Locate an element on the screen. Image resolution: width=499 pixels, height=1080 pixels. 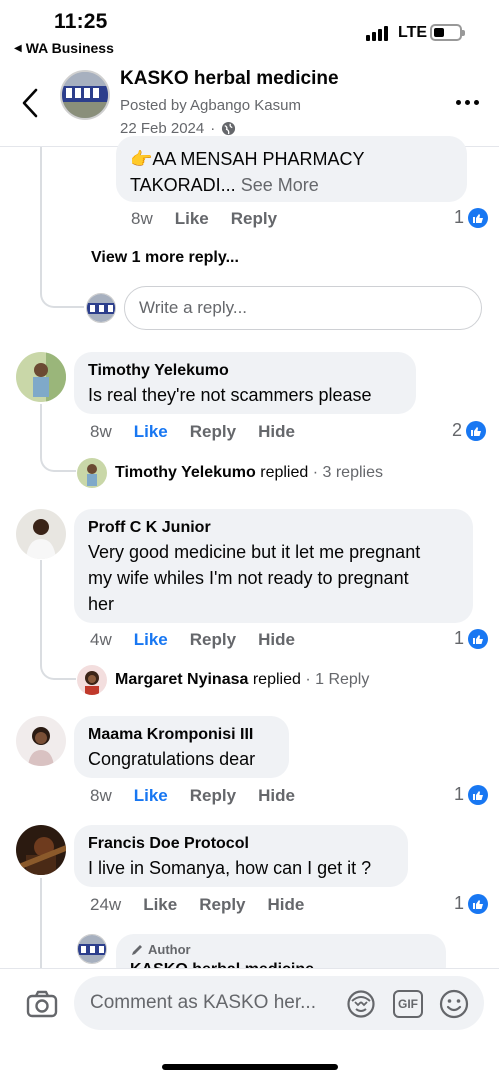
reaction-count: 2 is located at coordinates (469, 430).